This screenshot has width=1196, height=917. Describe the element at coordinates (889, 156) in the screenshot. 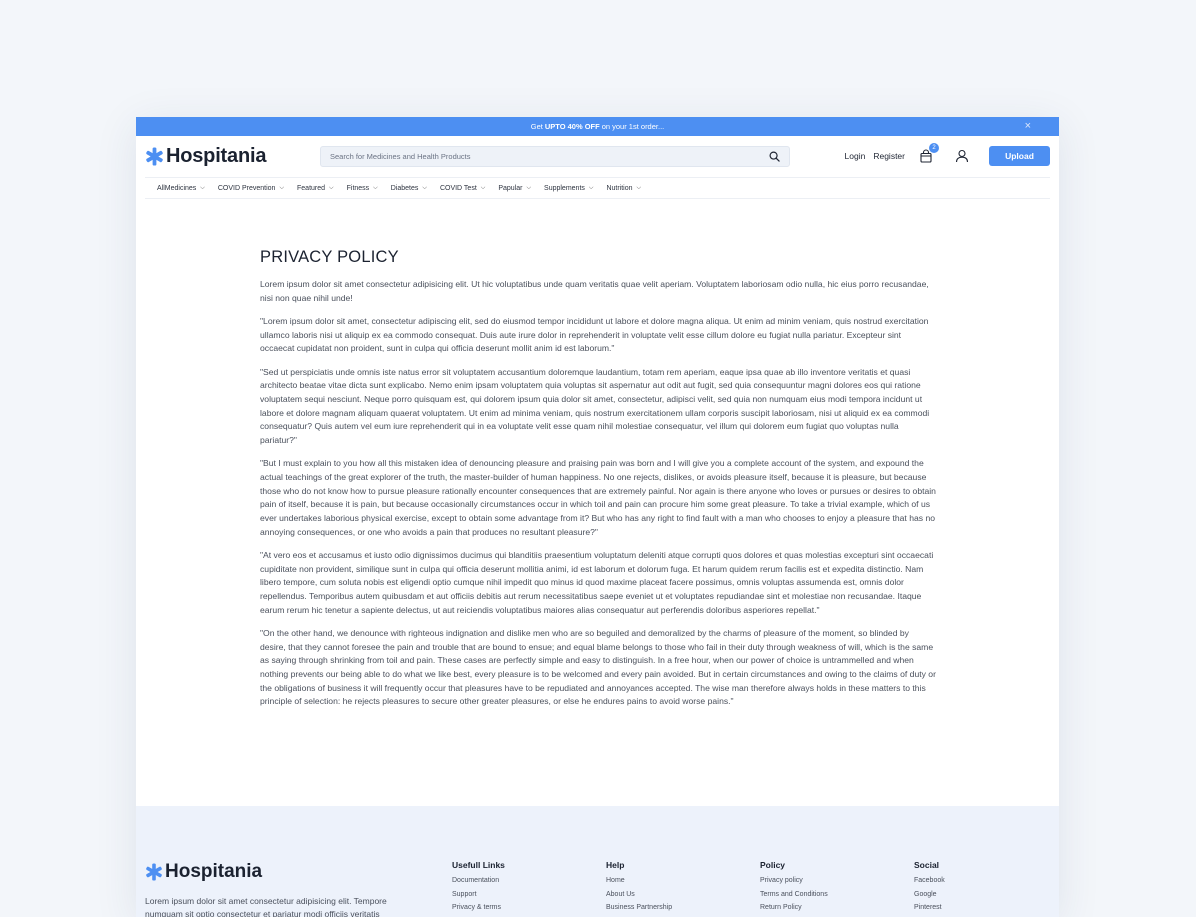

I see `register-link: Register` at that location.